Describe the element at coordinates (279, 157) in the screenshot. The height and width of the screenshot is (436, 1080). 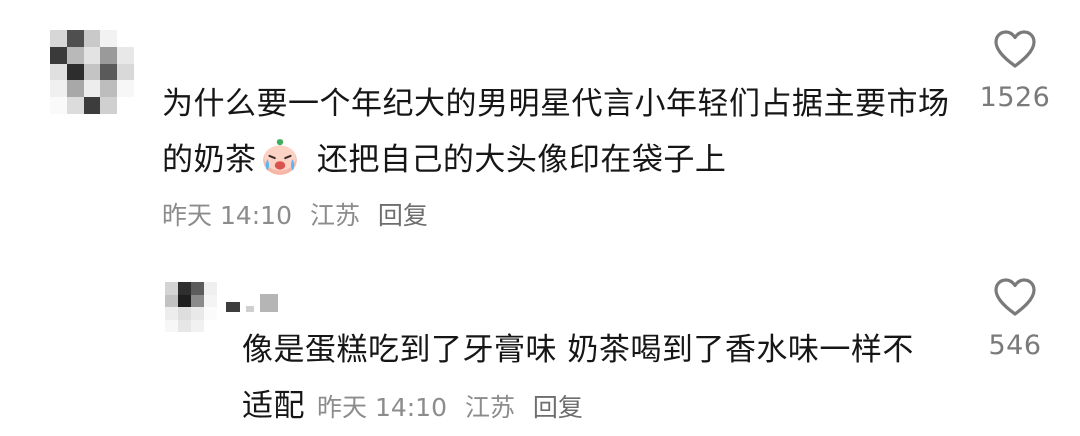
I see `crying-face-emoji-icon` at that location.